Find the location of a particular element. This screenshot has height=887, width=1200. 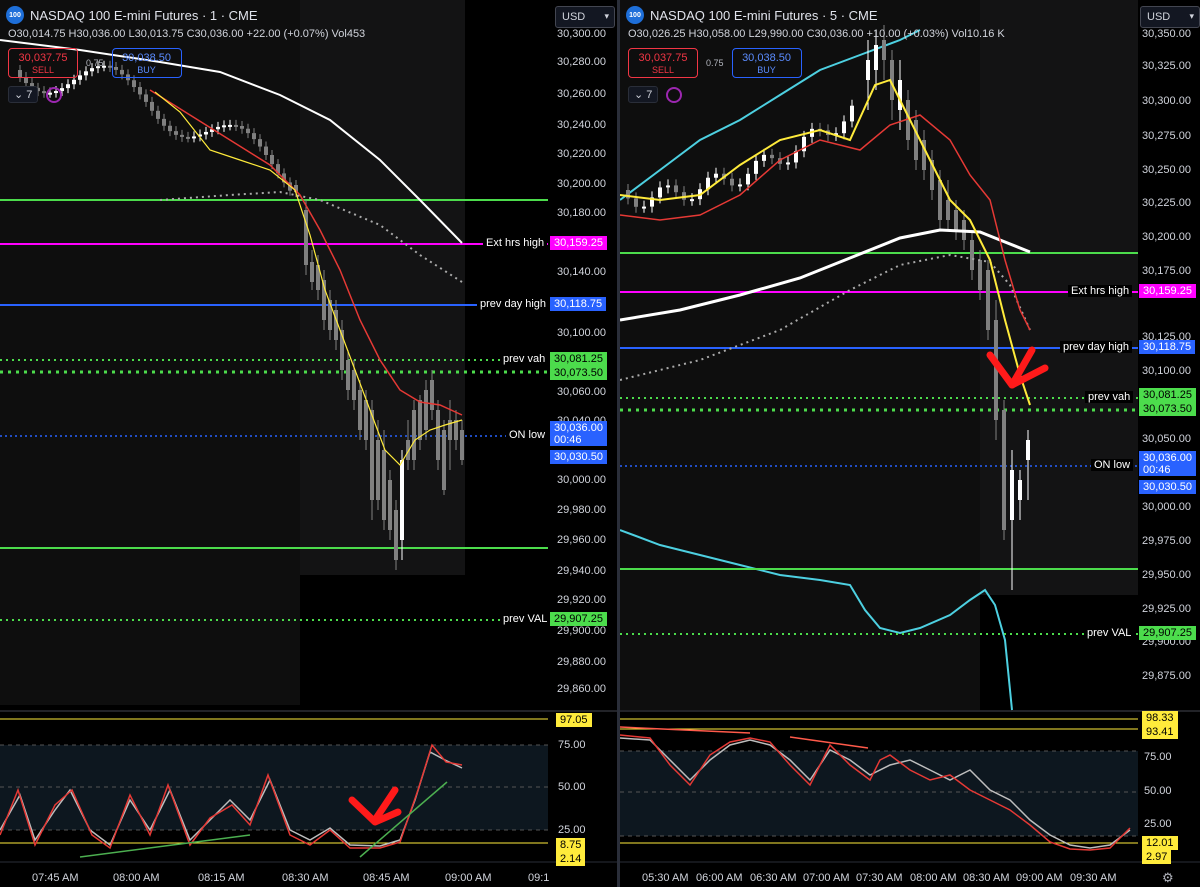

settings-gear-icon: ⚙ is located at coordinates (1168, 878).